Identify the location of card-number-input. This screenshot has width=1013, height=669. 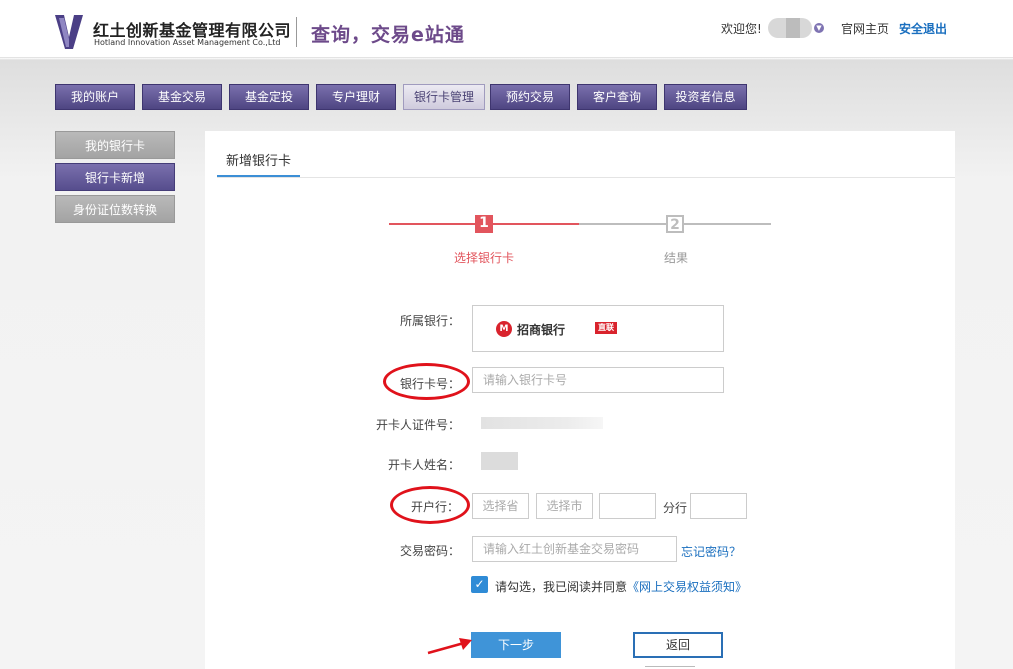
(598, 380).